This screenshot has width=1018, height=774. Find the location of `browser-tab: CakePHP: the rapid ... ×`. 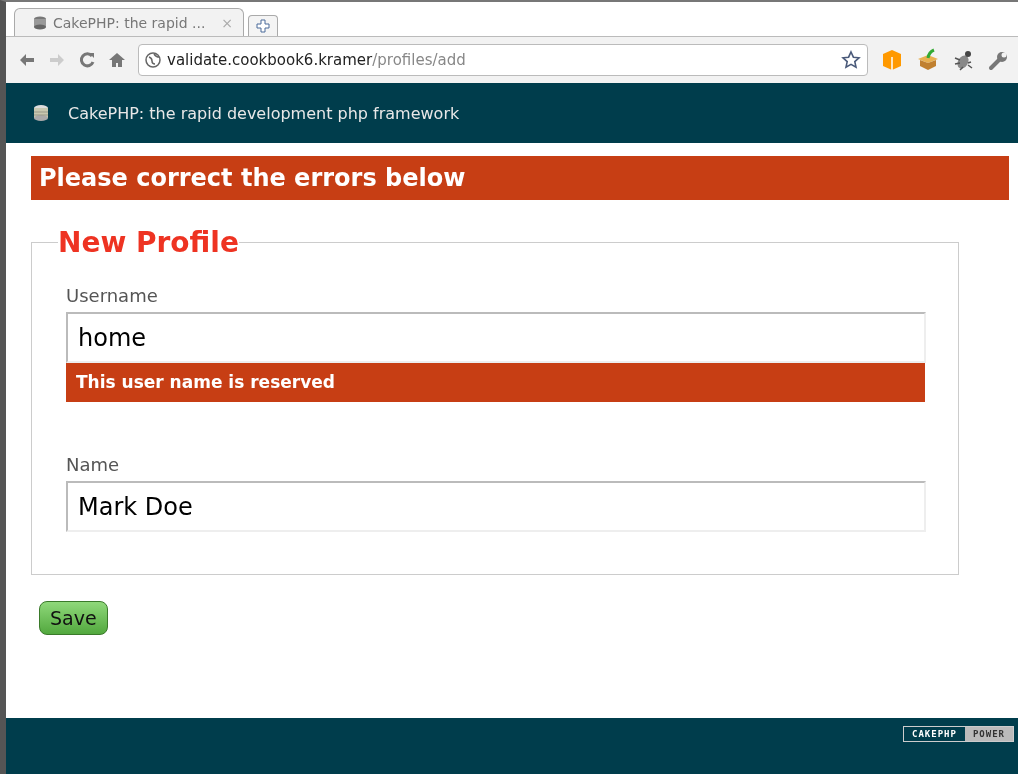

browser-tab: CakePHP: the rapid ... × is located at coordinates (129, 22).